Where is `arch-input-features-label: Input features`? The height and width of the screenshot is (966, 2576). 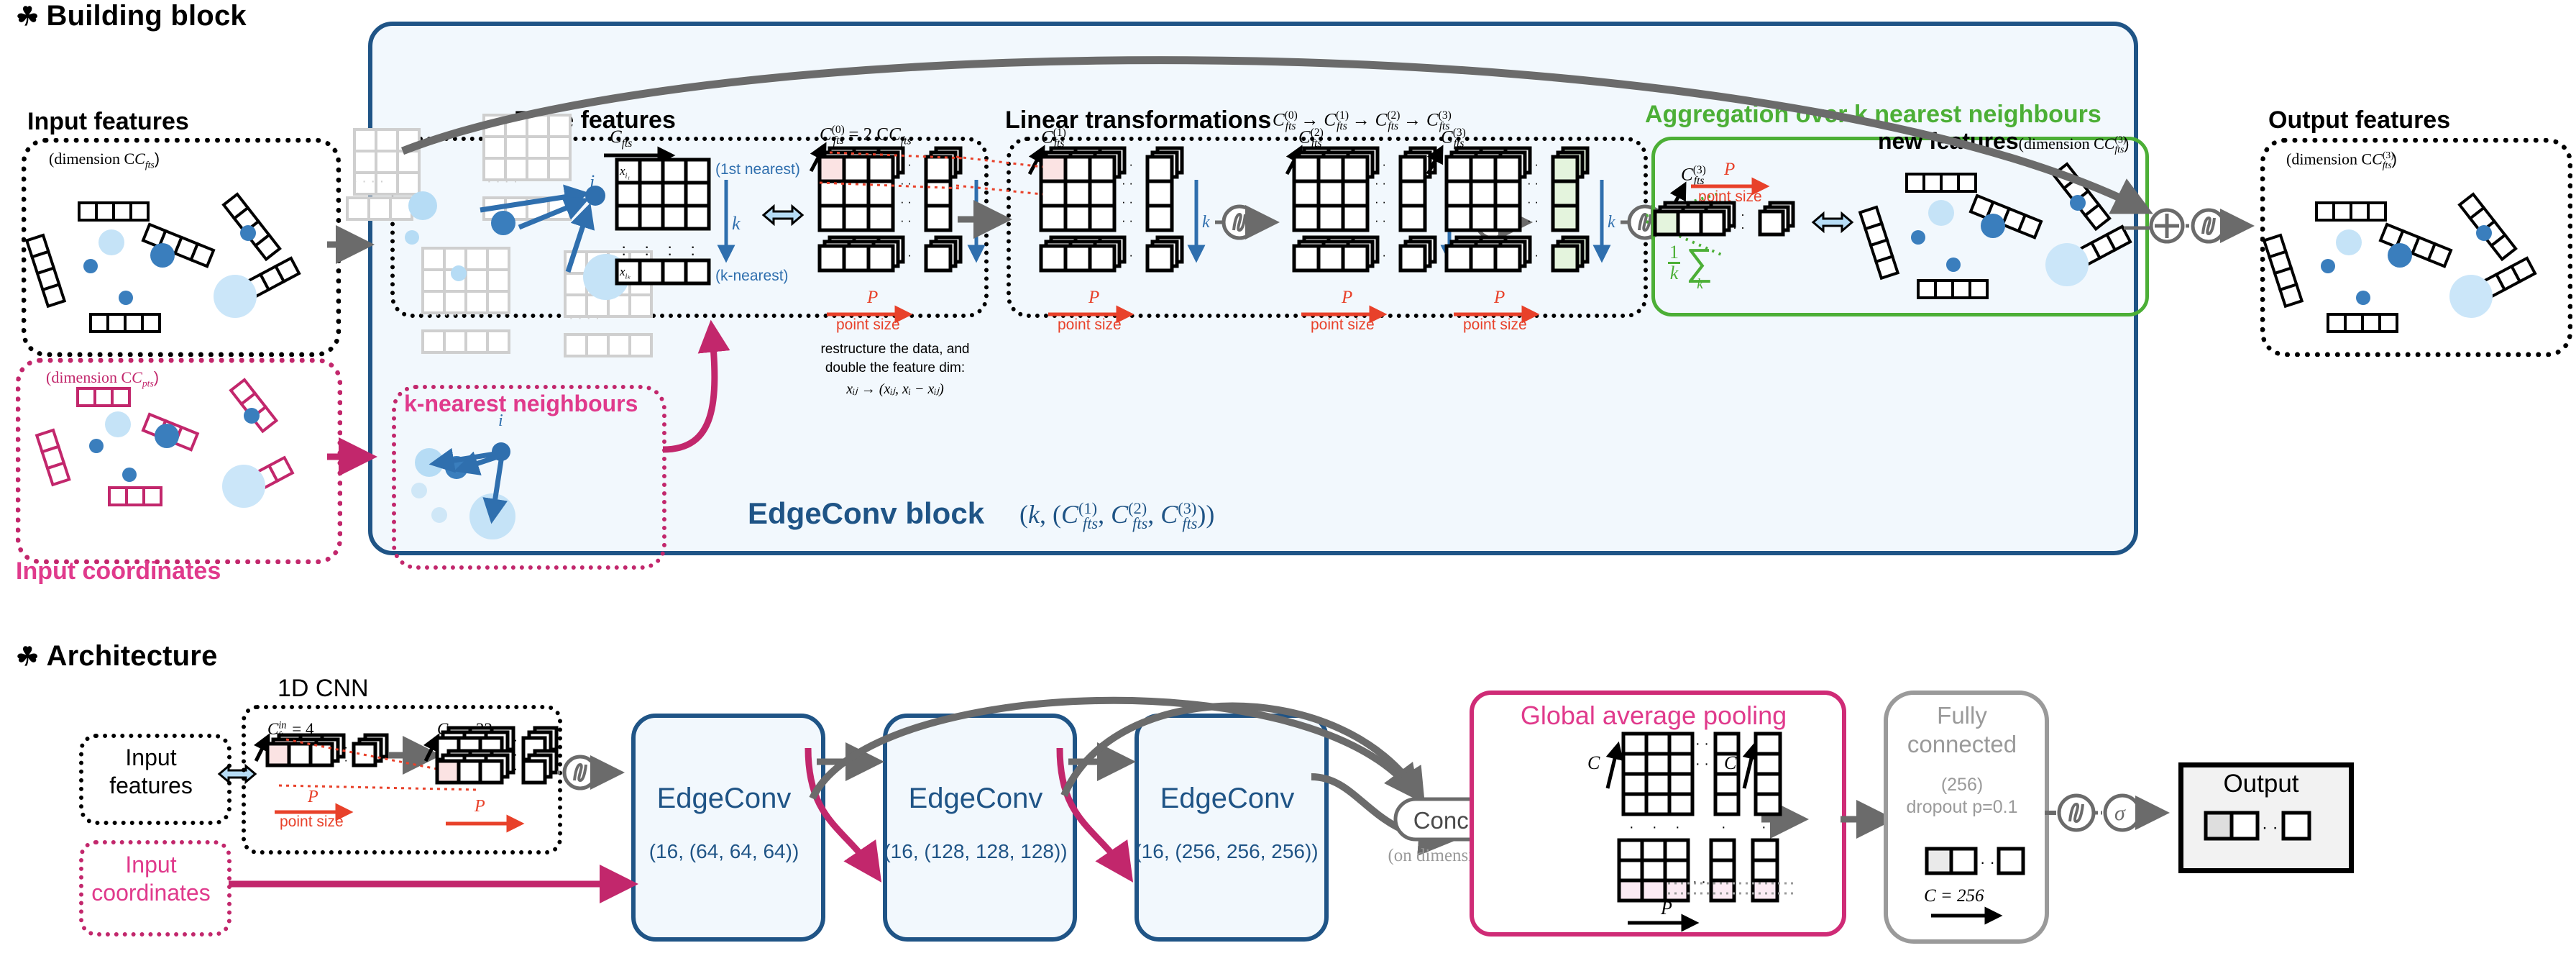 arch-input-features-label: Input features is located at coordinates (151, 772).